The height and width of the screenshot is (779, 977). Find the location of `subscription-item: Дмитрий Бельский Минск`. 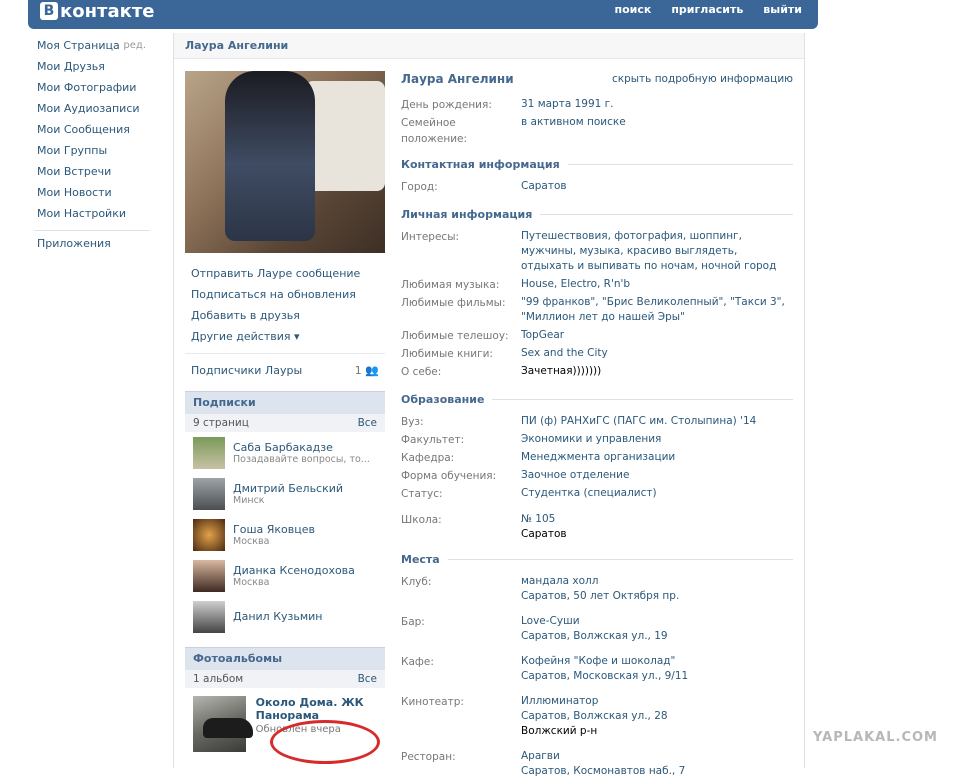

subscription-item: Дмитрий Бельский Минск is located at coordinates (285, 493).